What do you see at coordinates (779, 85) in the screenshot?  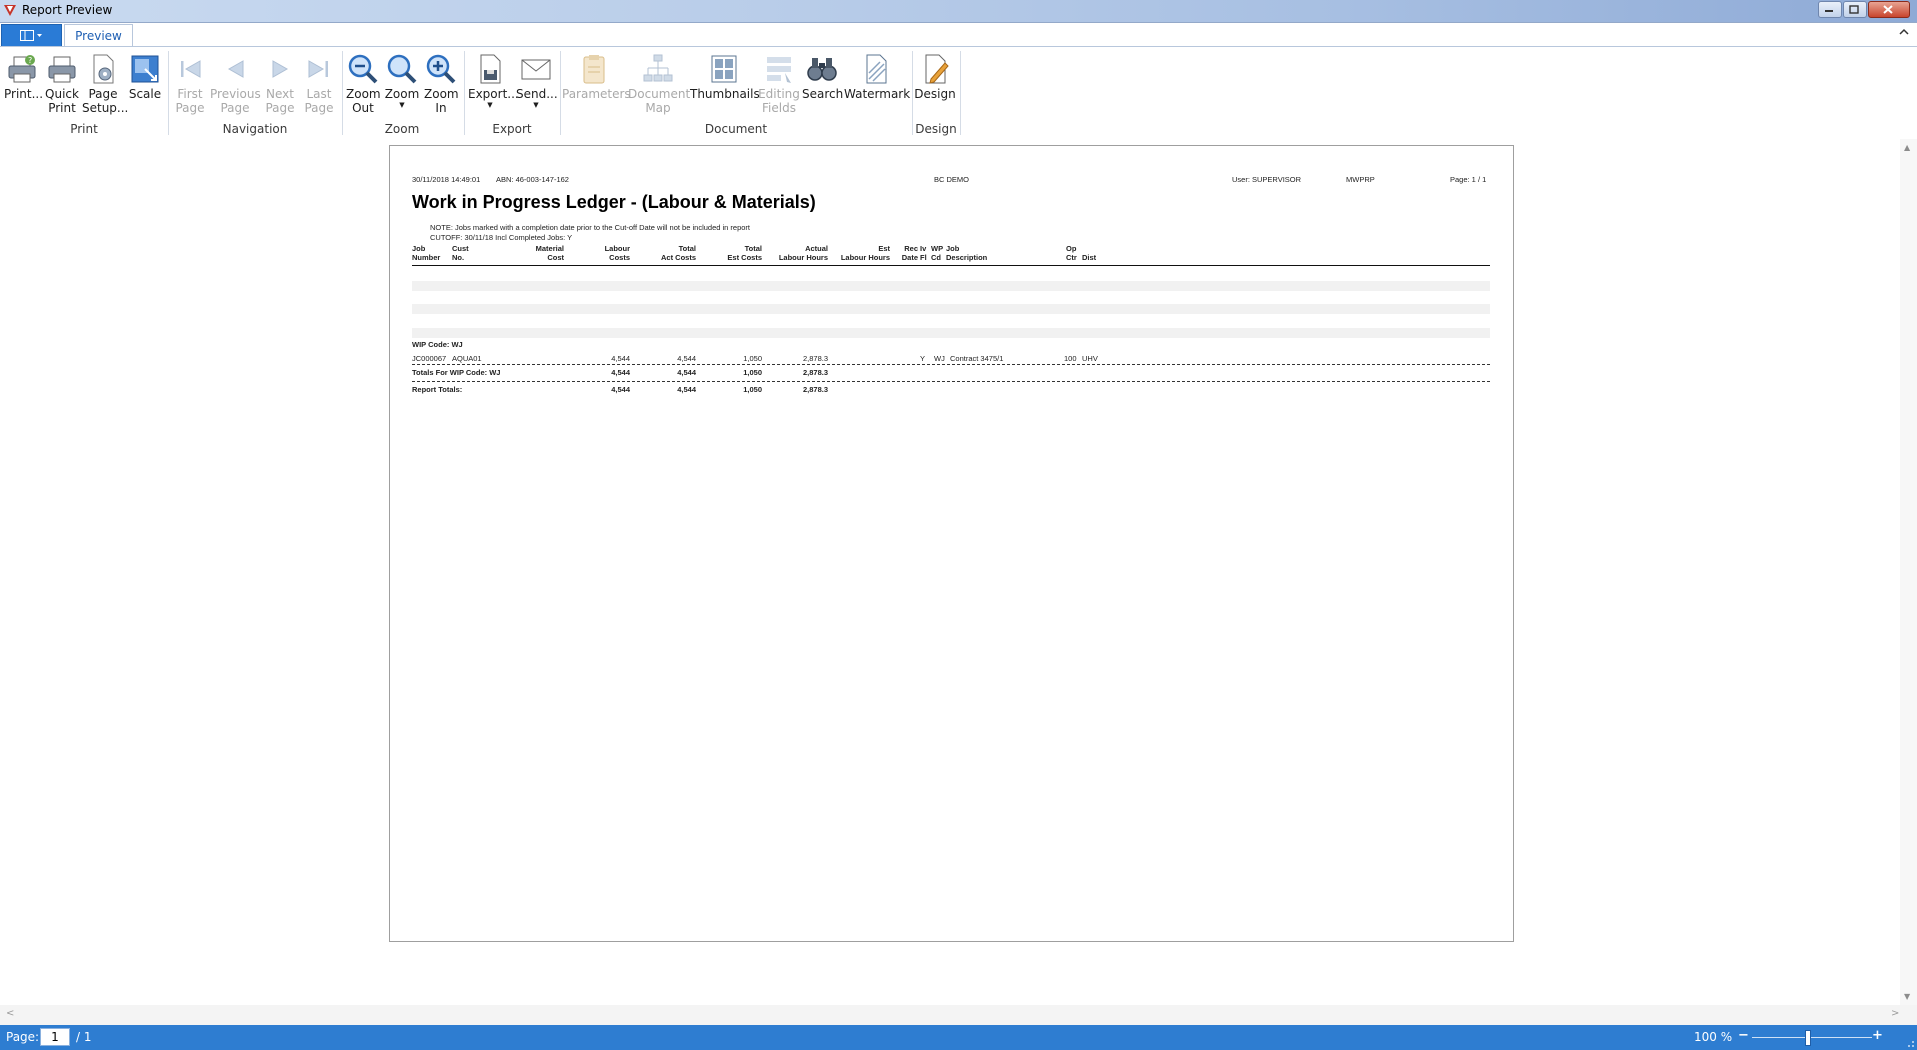 I see `editing-fields-button: Editing Fields` at bounding box center [779, 85].